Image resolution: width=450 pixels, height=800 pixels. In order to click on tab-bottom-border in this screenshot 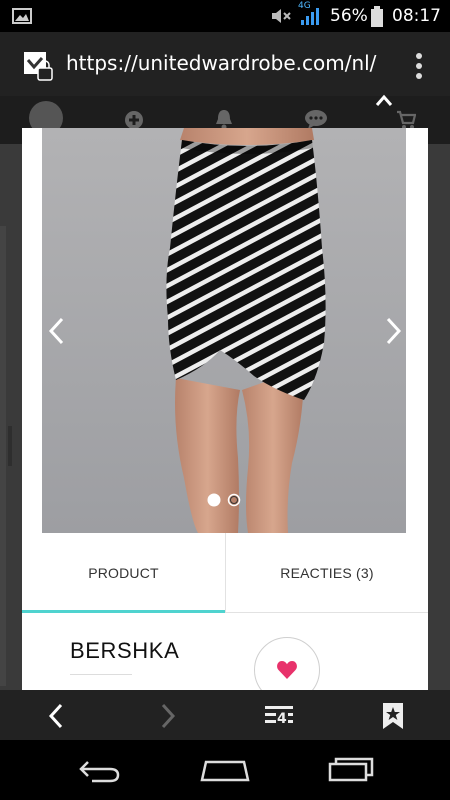, I will do `click(327, 612)`.